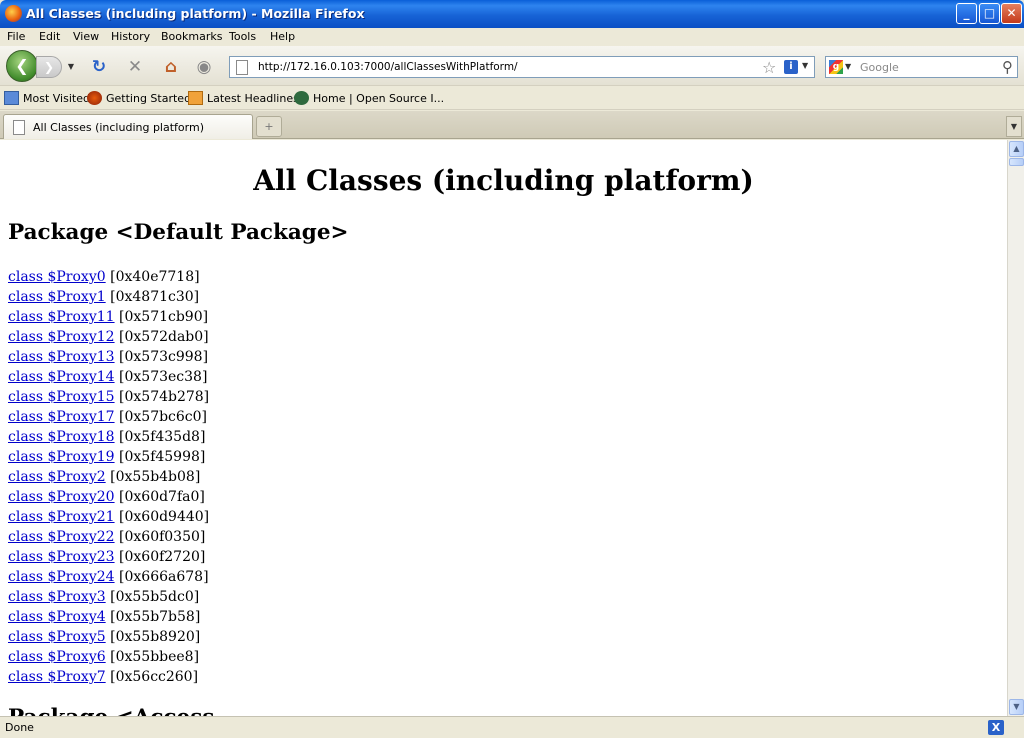 The width and height of the screenshot is (1024, 738). I want to click on globe-icon: ◉, so click(204, 67).